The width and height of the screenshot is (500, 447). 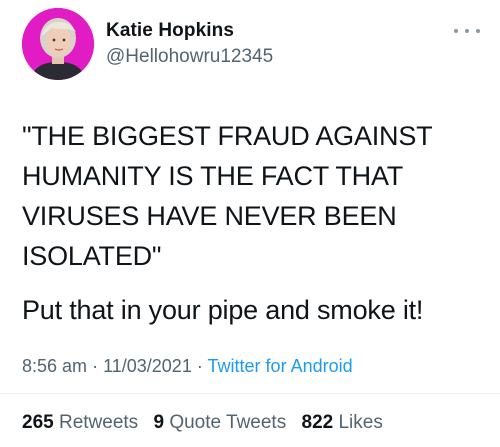 What do you see at coordinates (223, 310) in the screenshot?
I see `tweet-text-punchline: Put that in your pipe and smoke it!` at bounding box center [223, 310].